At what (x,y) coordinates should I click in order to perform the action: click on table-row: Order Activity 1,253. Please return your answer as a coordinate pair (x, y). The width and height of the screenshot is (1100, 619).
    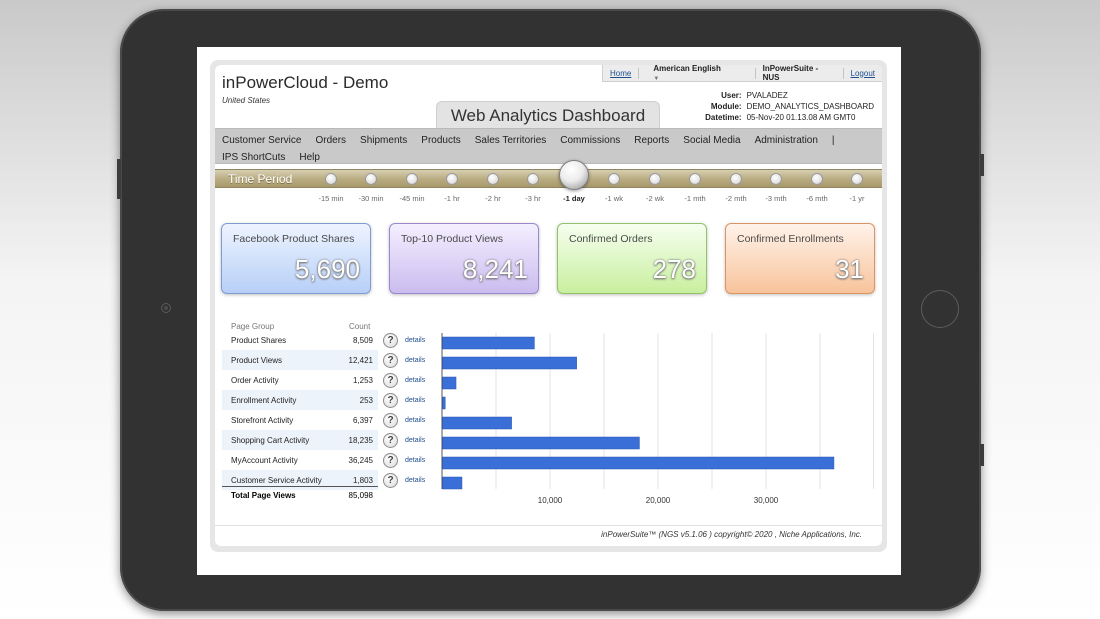
    Looking at the image, I should click on (300, 380).